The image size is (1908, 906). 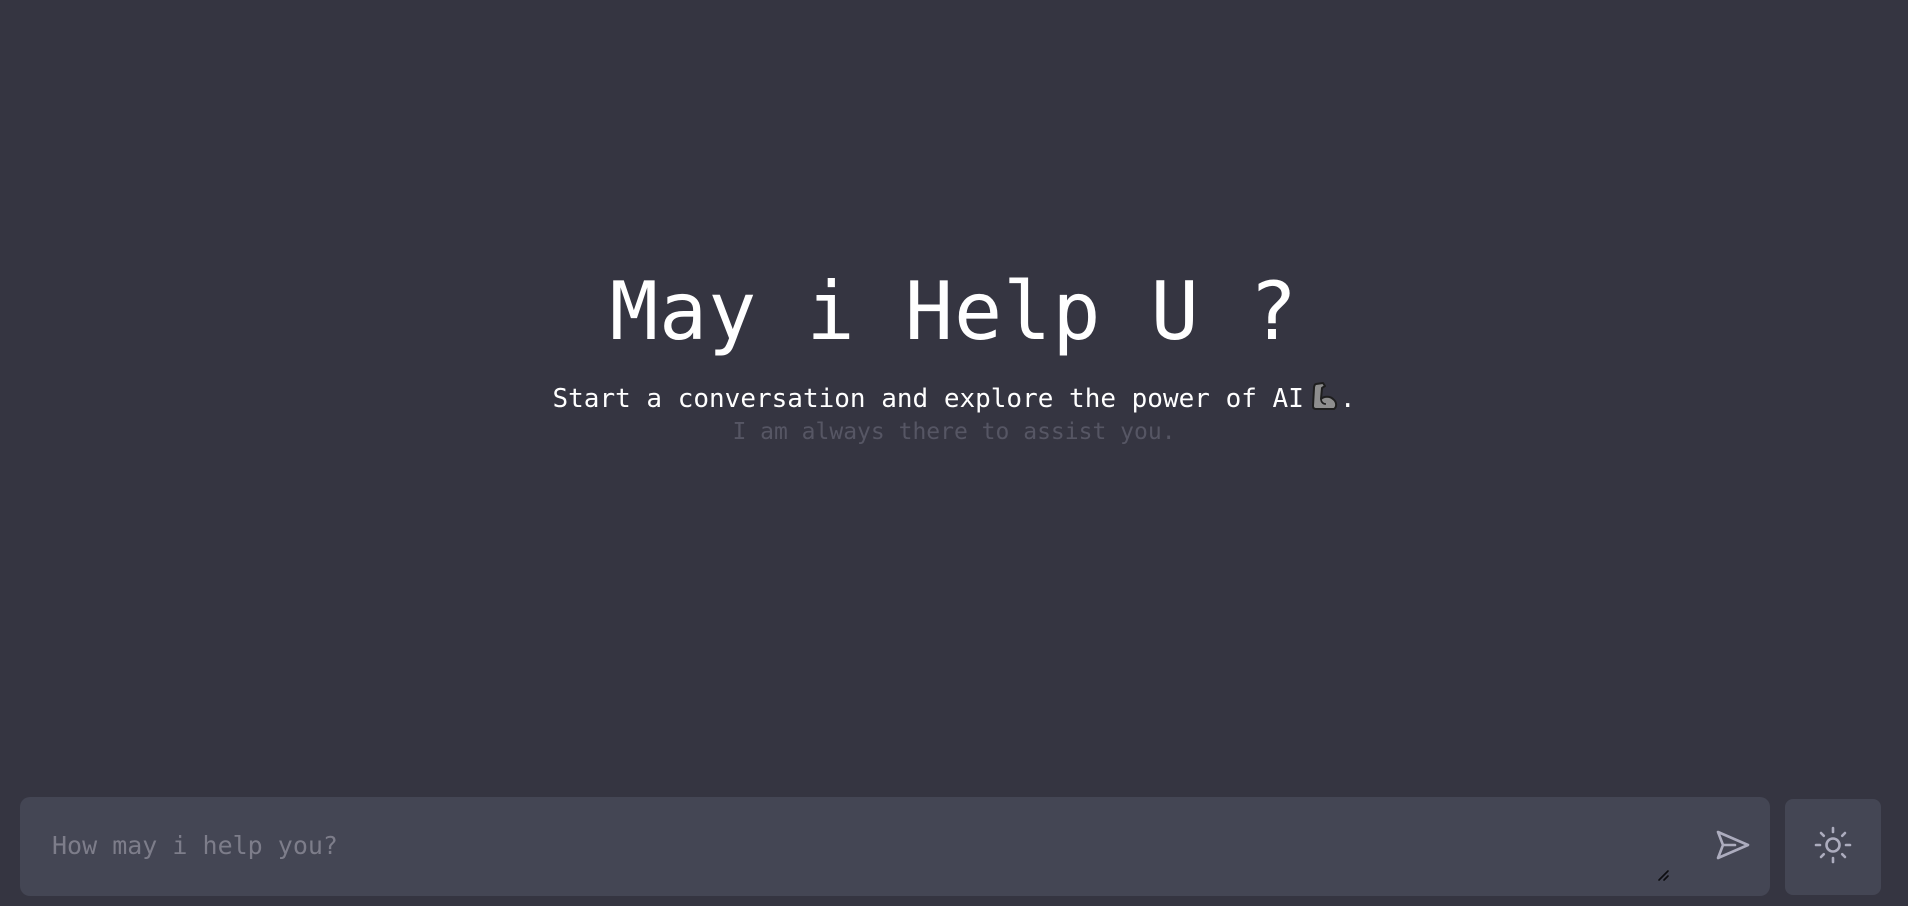 I want to click on flexed-biceps-icon, so click(x=1325, y=396).